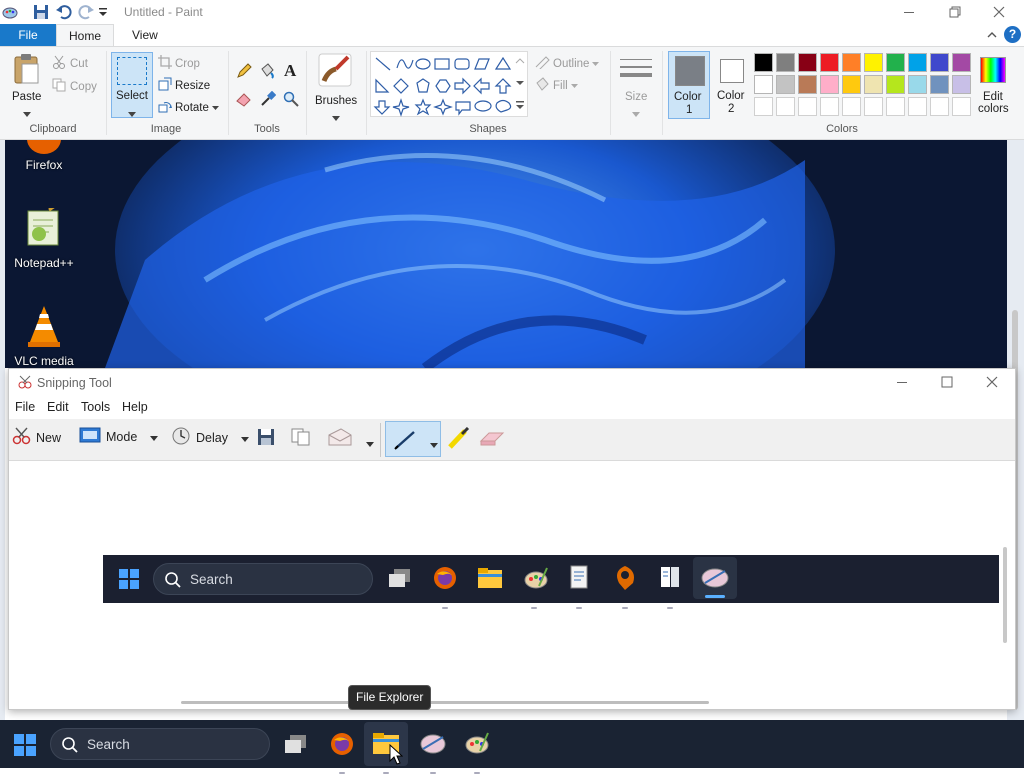 This screenshot has height=778, width=1024. Describe the element at coordinates (433, 744) in the screenshot. I see `taskbar-snipping-tool-icon` at that location.